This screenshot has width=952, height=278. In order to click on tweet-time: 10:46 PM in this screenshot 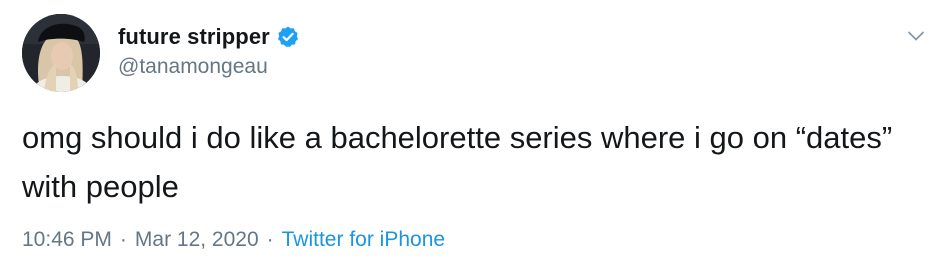, I will do `click(67, 240)`.